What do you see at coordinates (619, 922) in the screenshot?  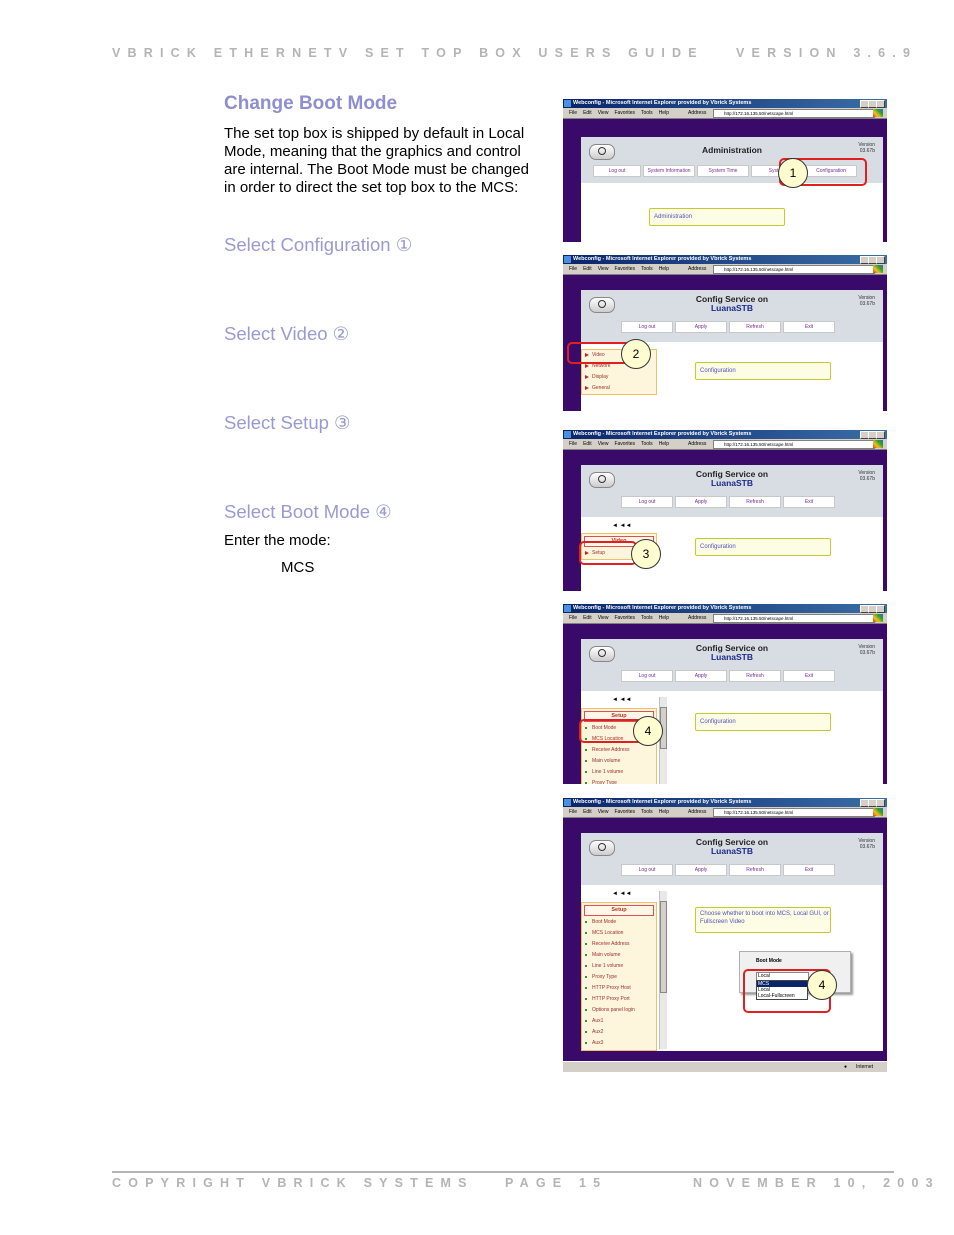 I see `nav-boot-mode: Boot Mode` at bounding box center [619, 922].